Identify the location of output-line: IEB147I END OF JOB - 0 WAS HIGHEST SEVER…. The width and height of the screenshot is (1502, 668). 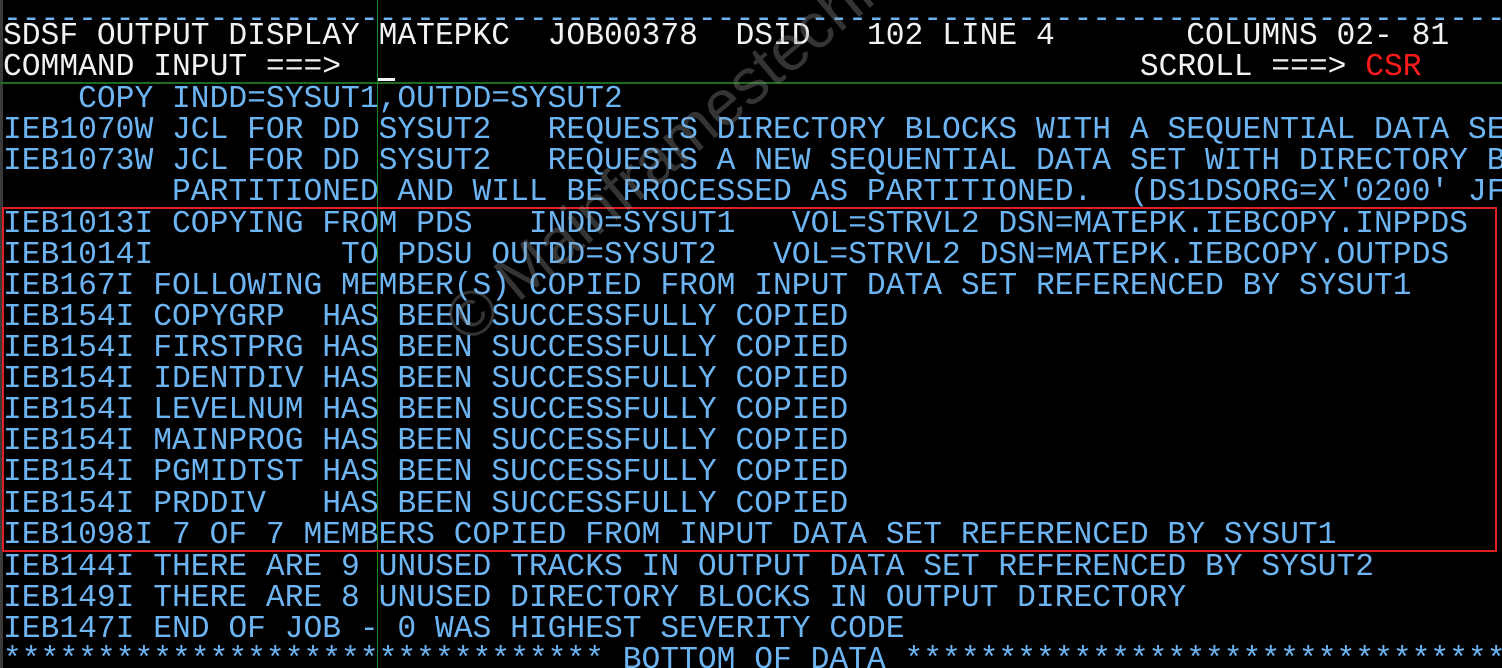
(454, 629).